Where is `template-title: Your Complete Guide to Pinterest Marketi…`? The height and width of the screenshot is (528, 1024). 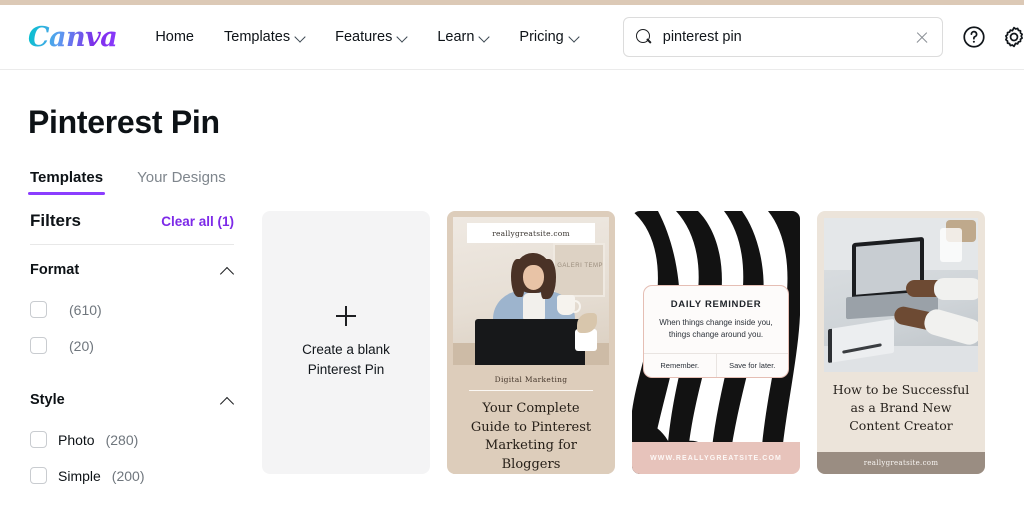
template-title: Your Complete Guide to Pinterest Marketi… is located at coordinates (531, 436).